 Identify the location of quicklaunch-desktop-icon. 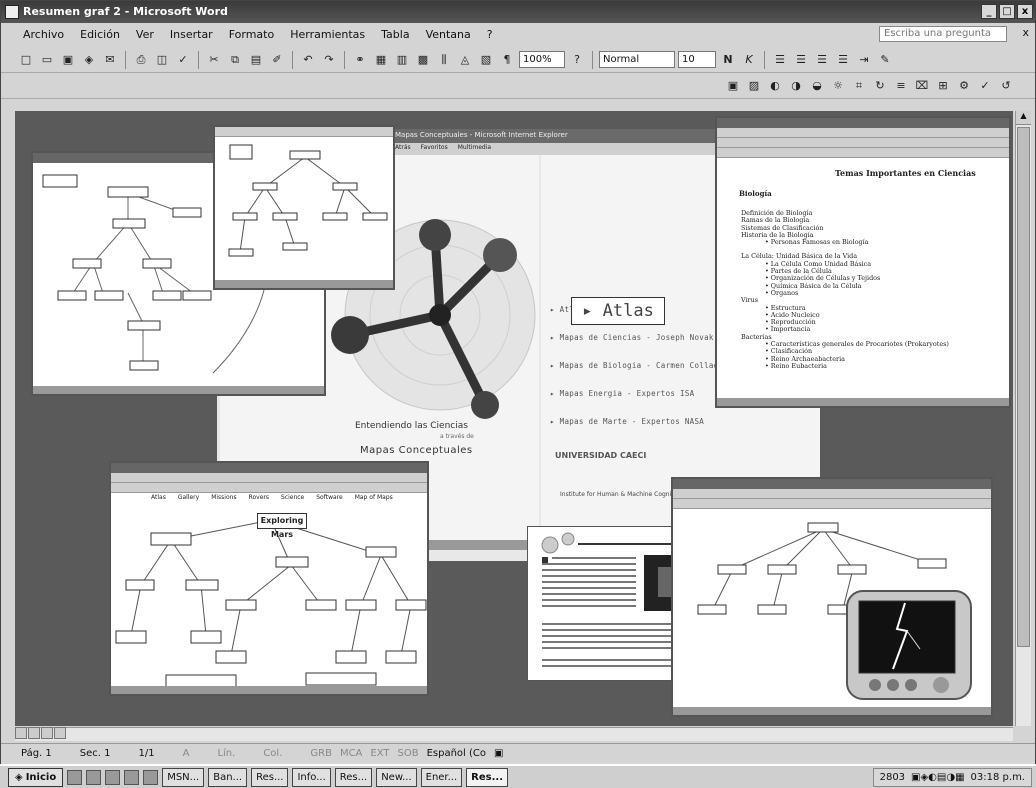
(113, 777).